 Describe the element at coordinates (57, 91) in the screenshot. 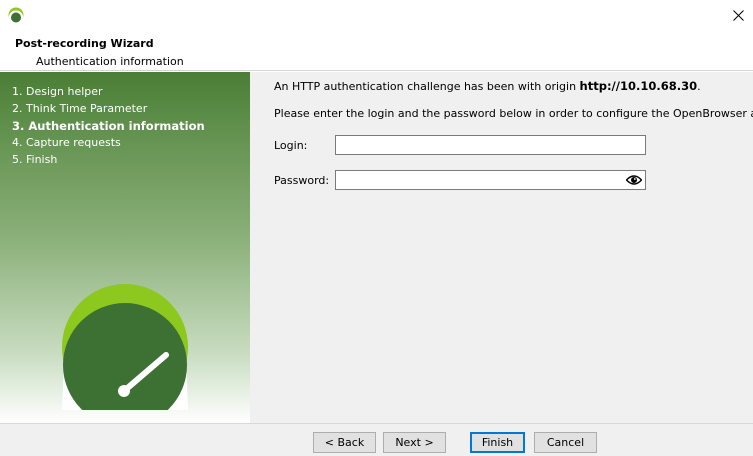

I see `step-design-helper: 1. Design helper` at that location.